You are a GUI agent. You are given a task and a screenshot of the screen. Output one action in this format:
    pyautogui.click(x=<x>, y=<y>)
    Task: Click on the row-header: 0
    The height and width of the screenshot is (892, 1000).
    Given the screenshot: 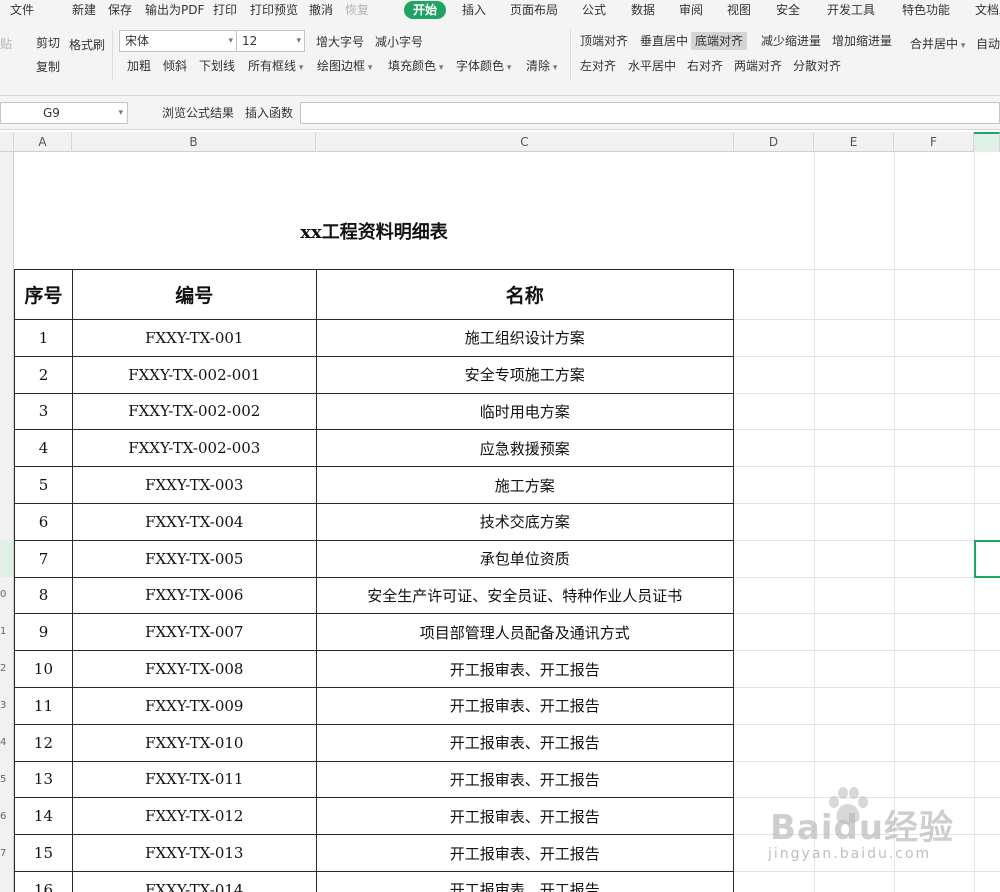 What is the action you would take?
    pyautogui.click(x=6, y=594)
    